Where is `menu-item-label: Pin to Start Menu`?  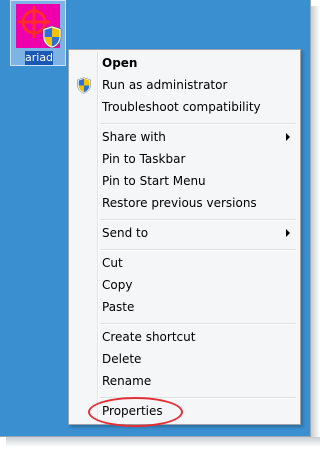
menu-item-label: Pin to Start Menu is located at coordinates (154, 181).